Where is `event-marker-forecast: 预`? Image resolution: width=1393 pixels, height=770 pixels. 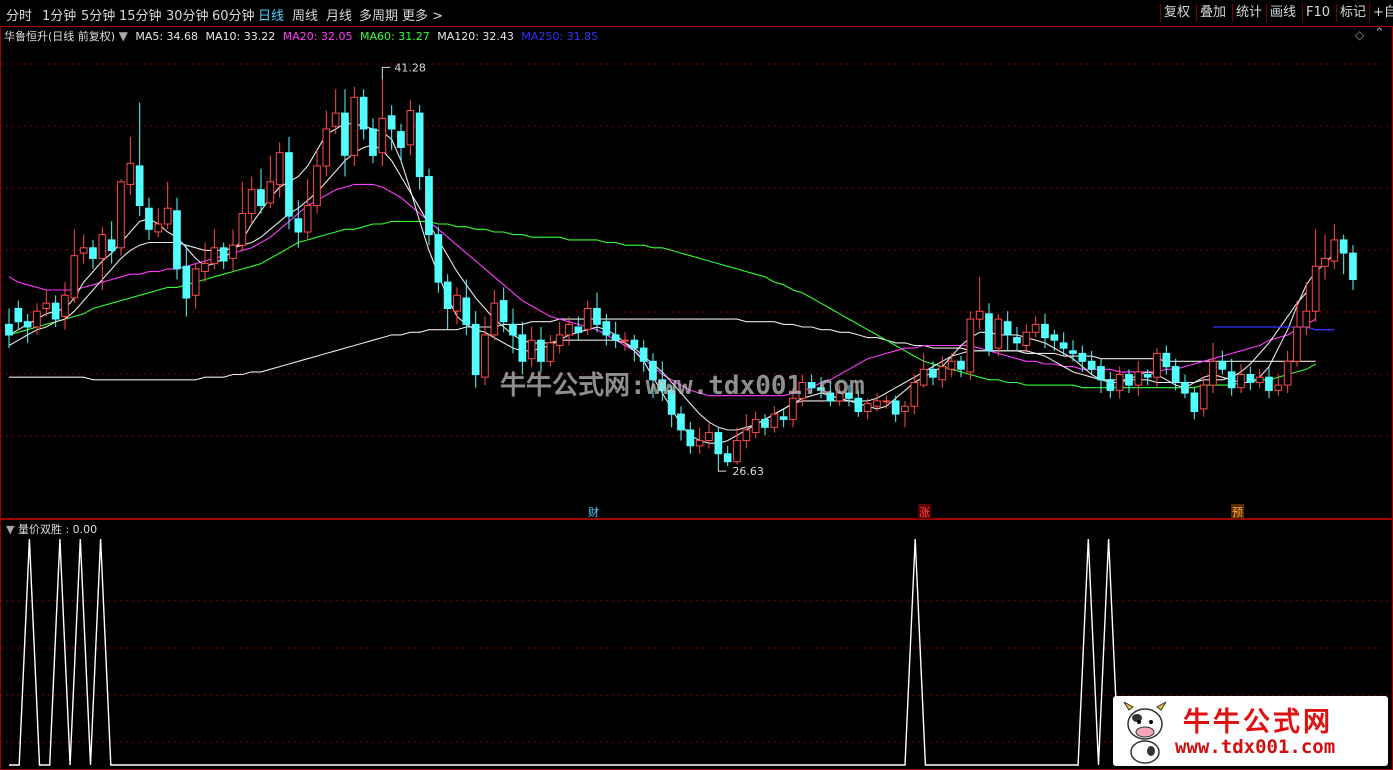
event-marker-forecast: 预 is located at coordinates (1237, 512).